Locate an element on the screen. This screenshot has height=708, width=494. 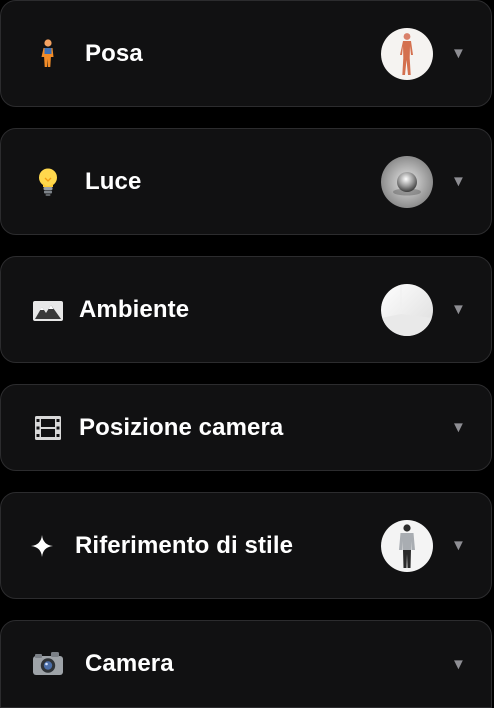
pose-thumbnail is located at coordinates (407, 53).